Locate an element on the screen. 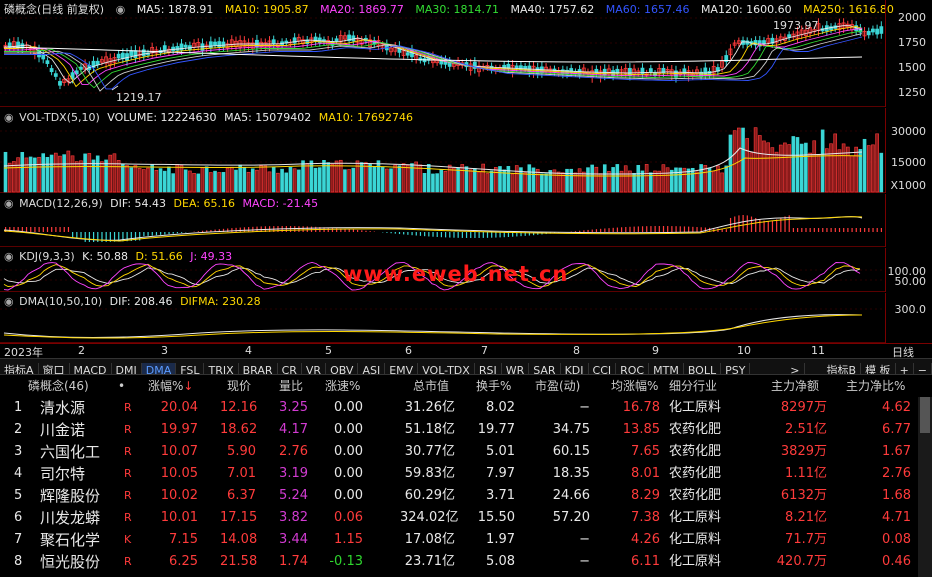 This screenshot has height=577, width=932. col-header-industry: 细分行业 is located at coordinates (693, 386).